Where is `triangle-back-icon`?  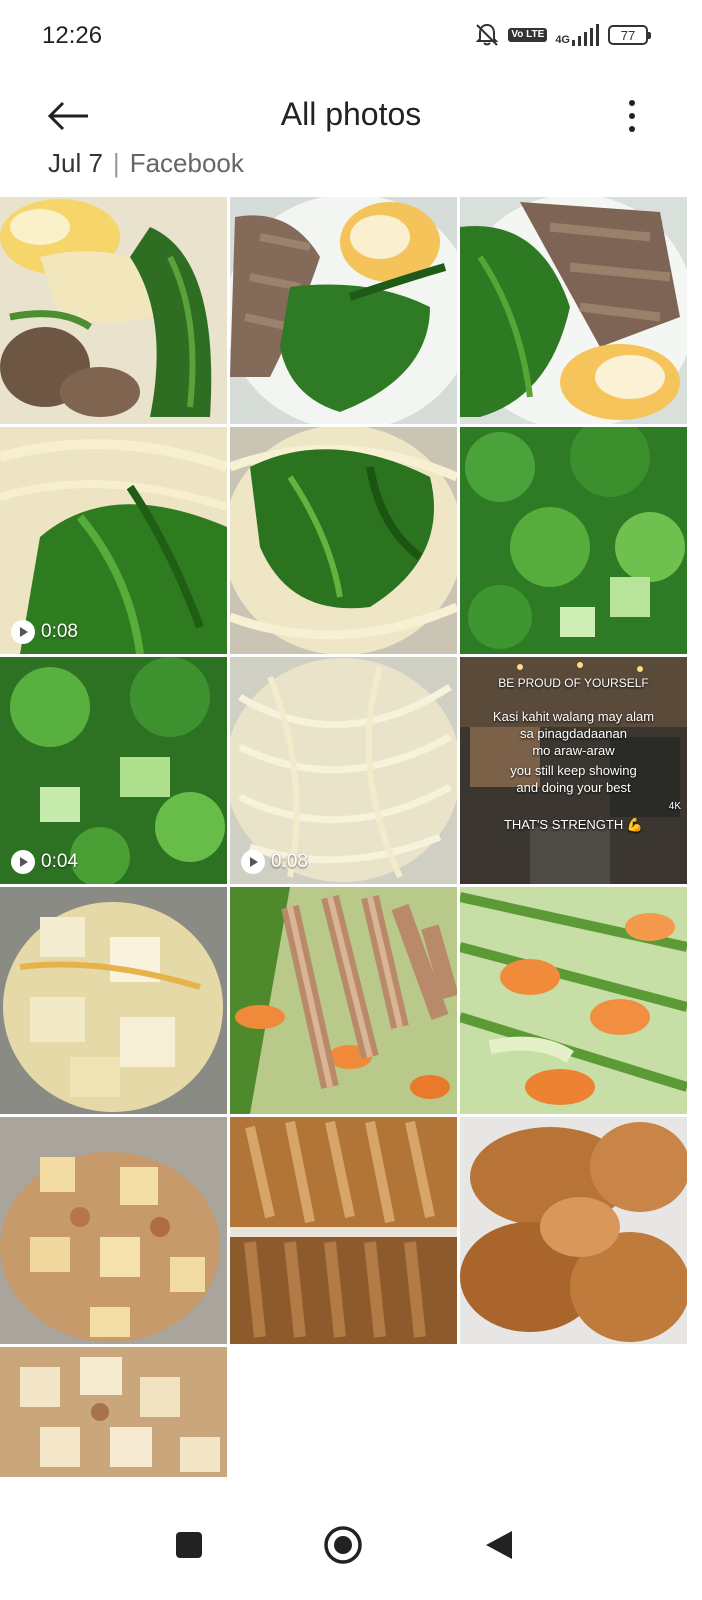
triangle-back-icon is located at coordinates (499, 1545).